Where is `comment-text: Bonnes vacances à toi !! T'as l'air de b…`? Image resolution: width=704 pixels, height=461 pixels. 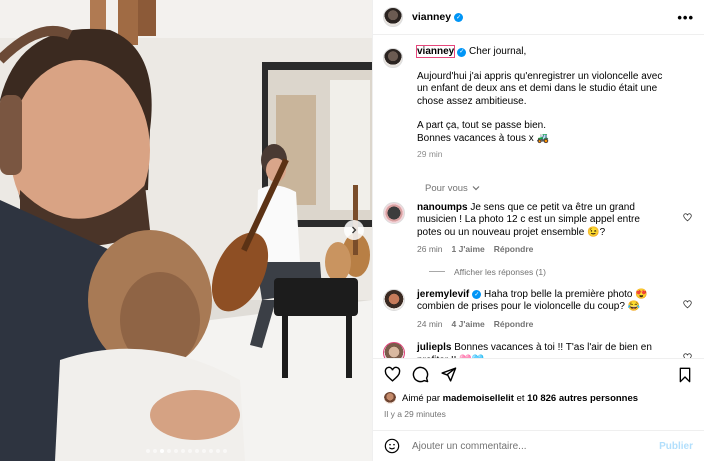 comment-text: Bonnes vacances à toi !! T'as l'air de b… is located at coordinates (534, 350).